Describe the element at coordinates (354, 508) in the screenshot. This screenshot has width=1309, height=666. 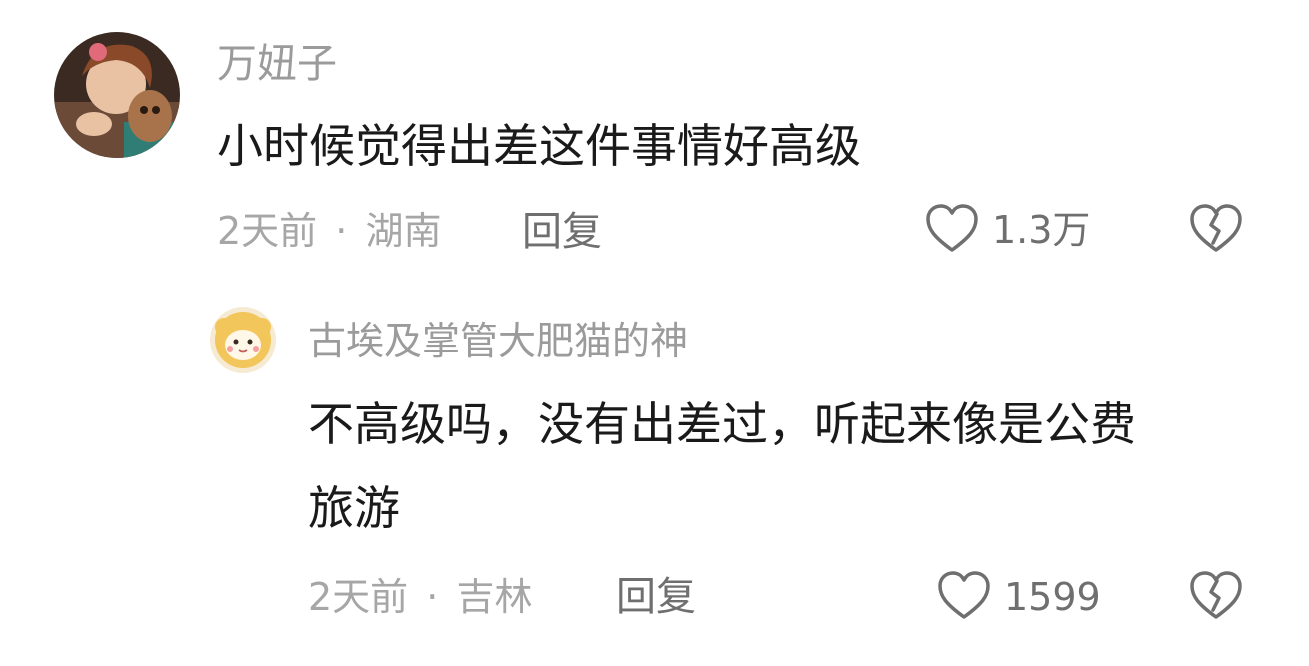
I see `comment-text-line: 旅游` at that location.